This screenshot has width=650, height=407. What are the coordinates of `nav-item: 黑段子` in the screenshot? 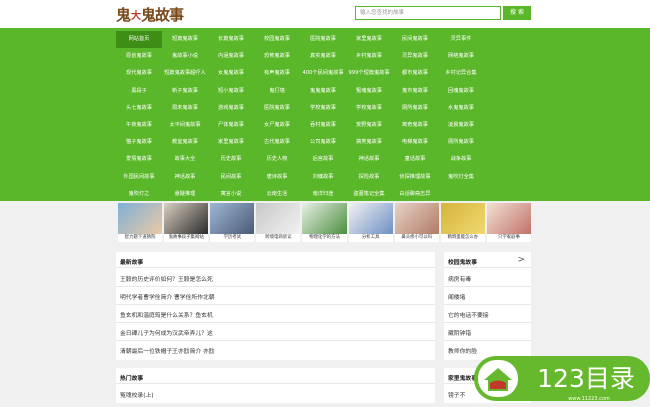 It's located at (139, 91).